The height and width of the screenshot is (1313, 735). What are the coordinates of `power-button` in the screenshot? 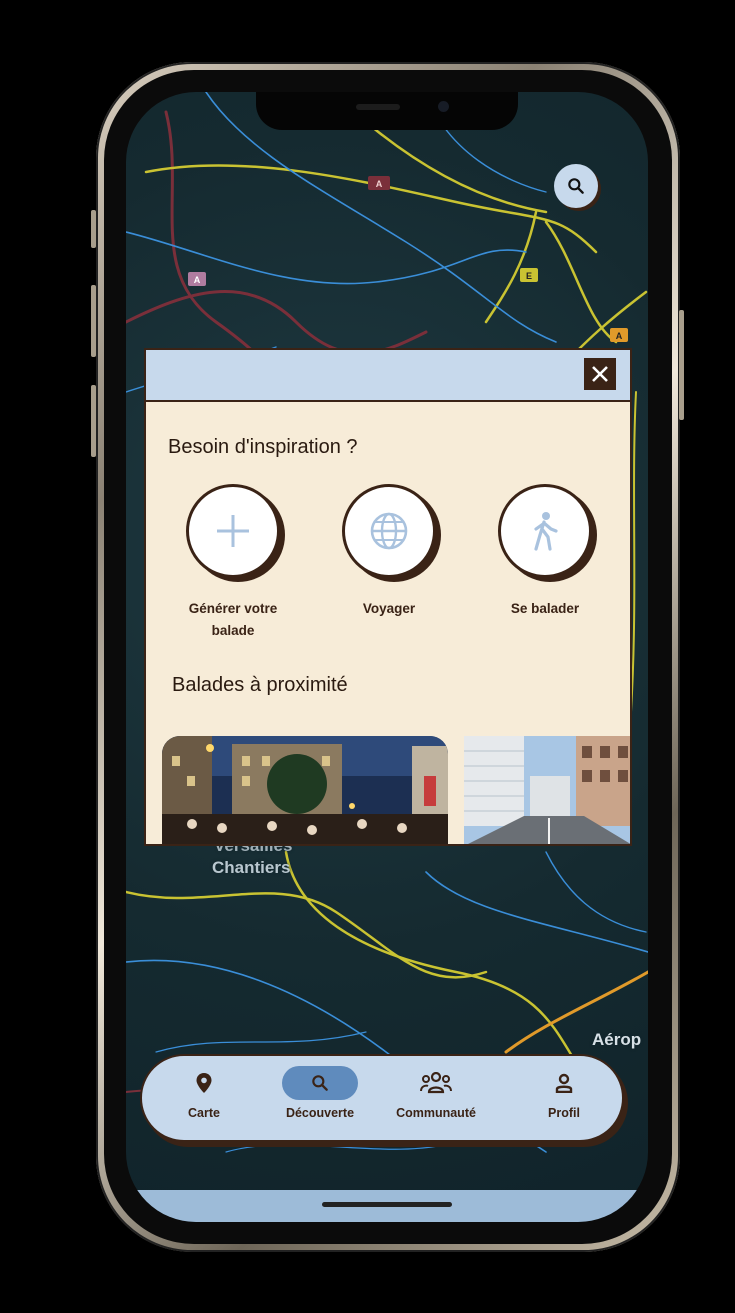 It's located at (681, 365).